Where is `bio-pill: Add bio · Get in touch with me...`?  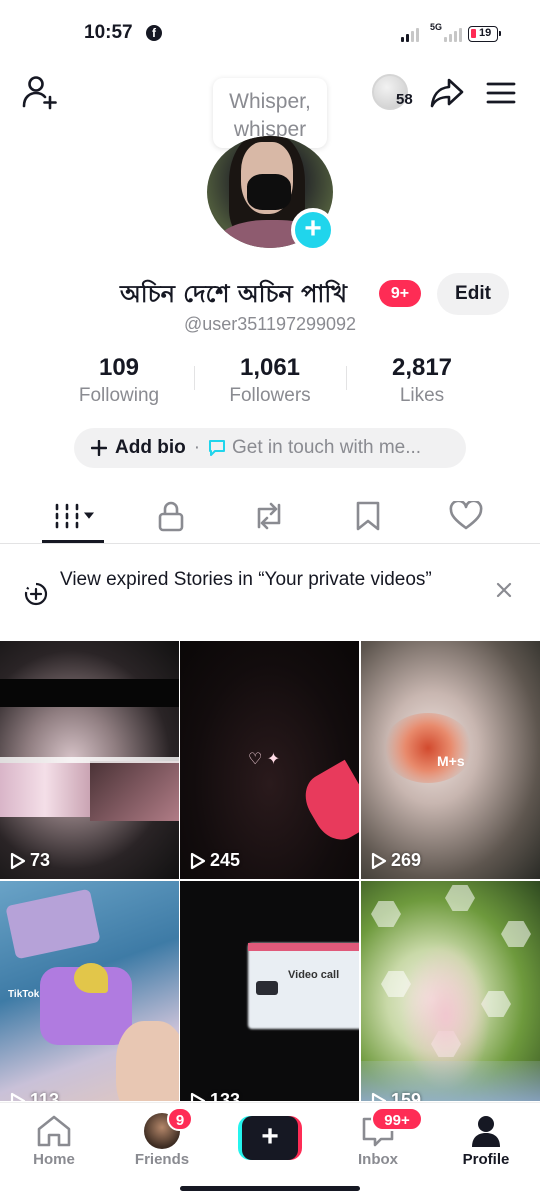 bio-pill: Add bio · Get in touch with me... is located at coordinates (270, 448).